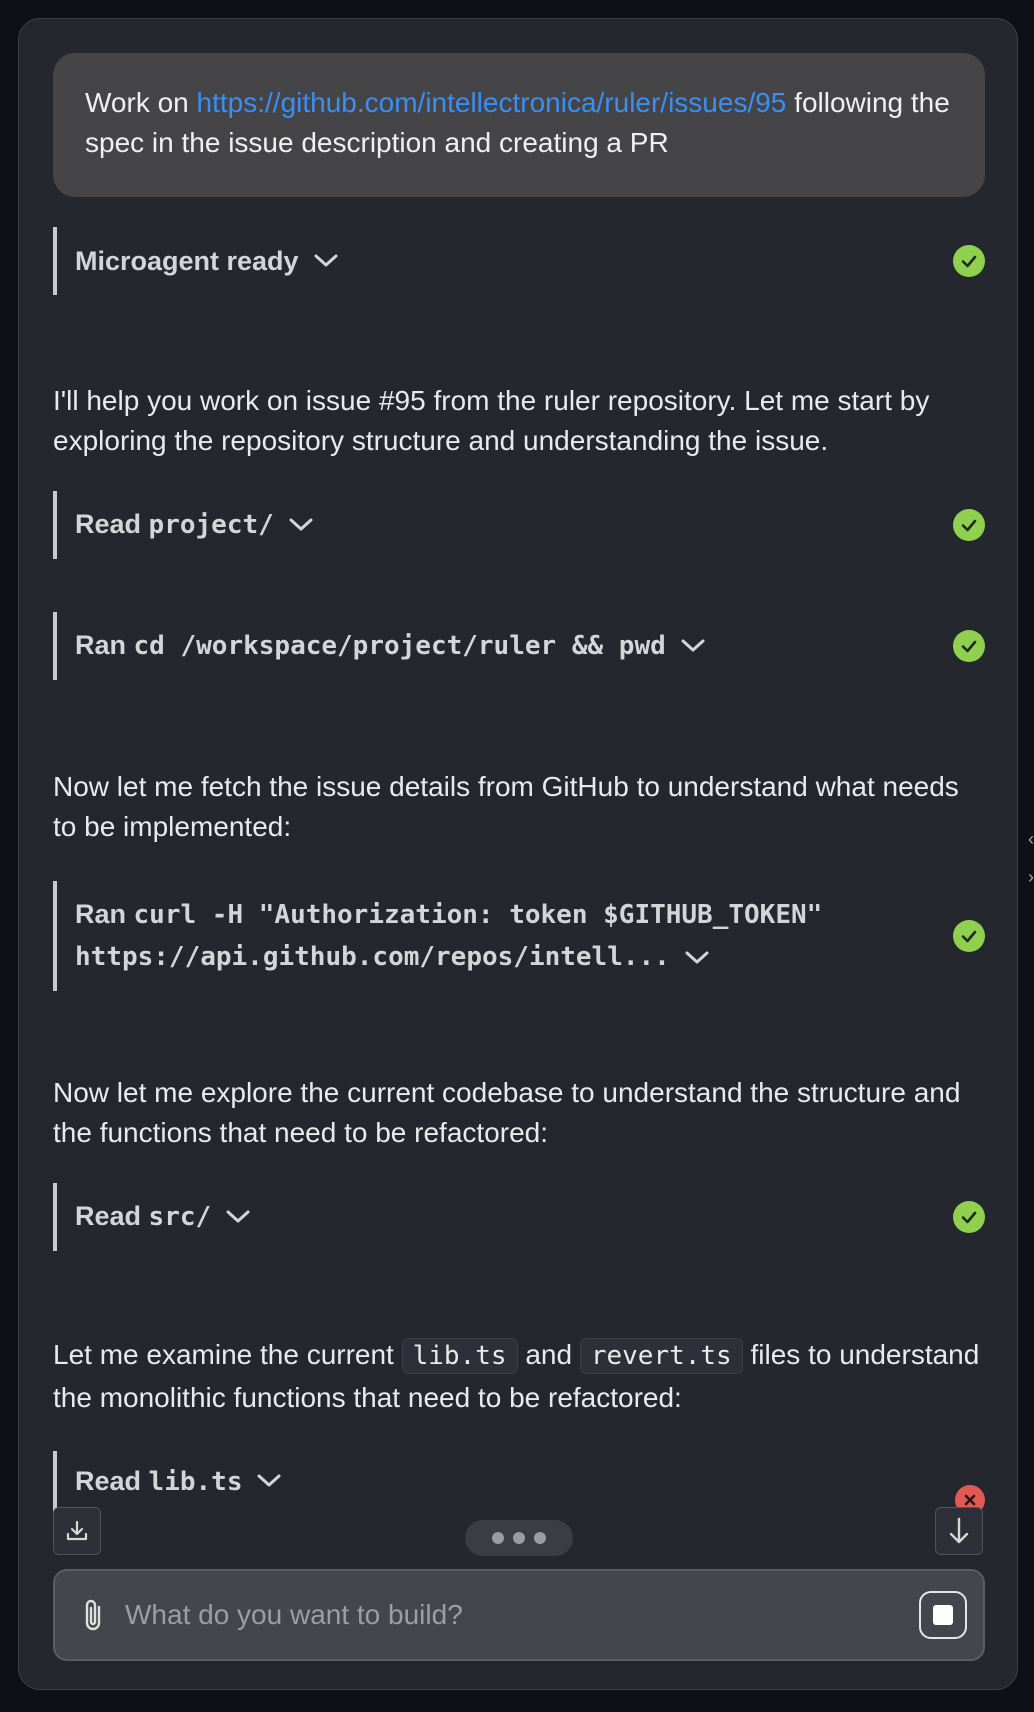 The width and height of the screenshot is (1034, 1712). I want to click on inline-code-lib: lib.ts, so click(459, 1356).